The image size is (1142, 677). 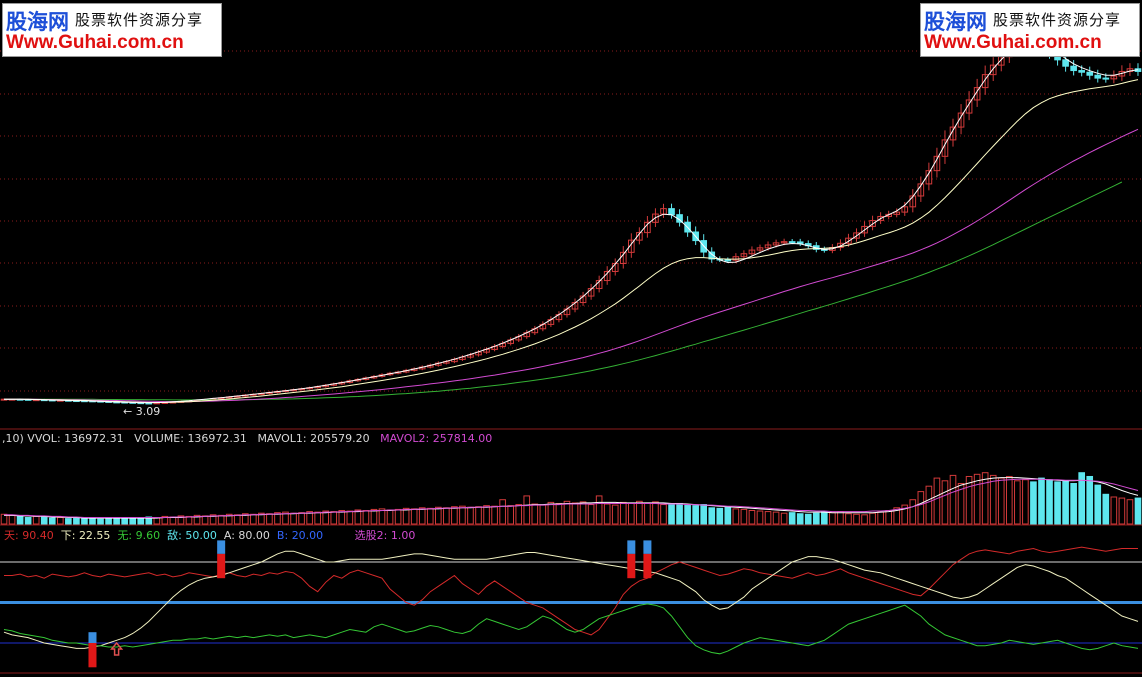 I want to click on sky-line, so click(x=571, y=591).